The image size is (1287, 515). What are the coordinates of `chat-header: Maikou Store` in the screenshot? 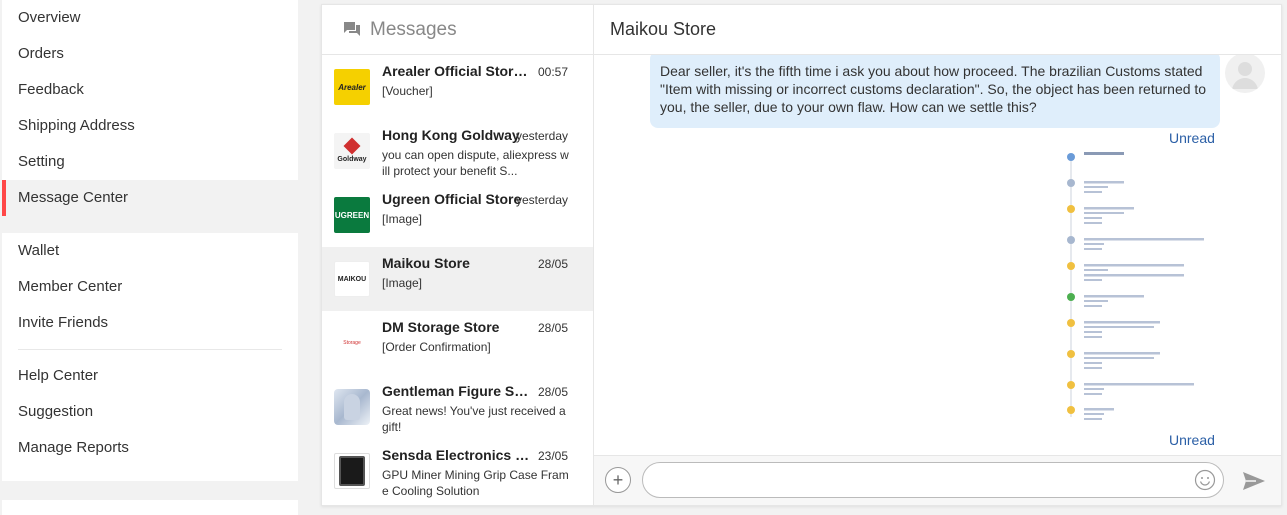 It's located at (937, 30).